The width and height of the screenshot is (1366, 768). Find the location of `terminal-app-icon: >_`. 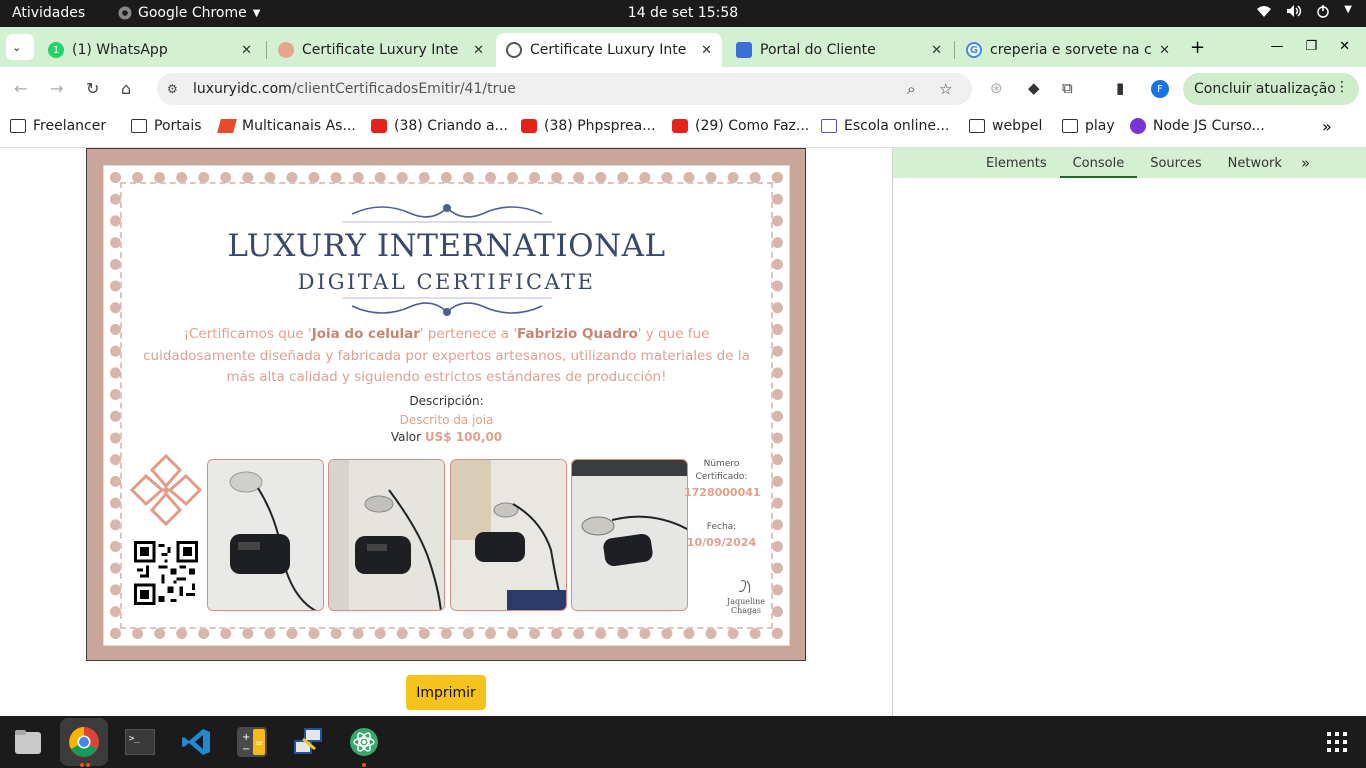

terminal-app-icon: >_ is located at coordinates (140, 742).